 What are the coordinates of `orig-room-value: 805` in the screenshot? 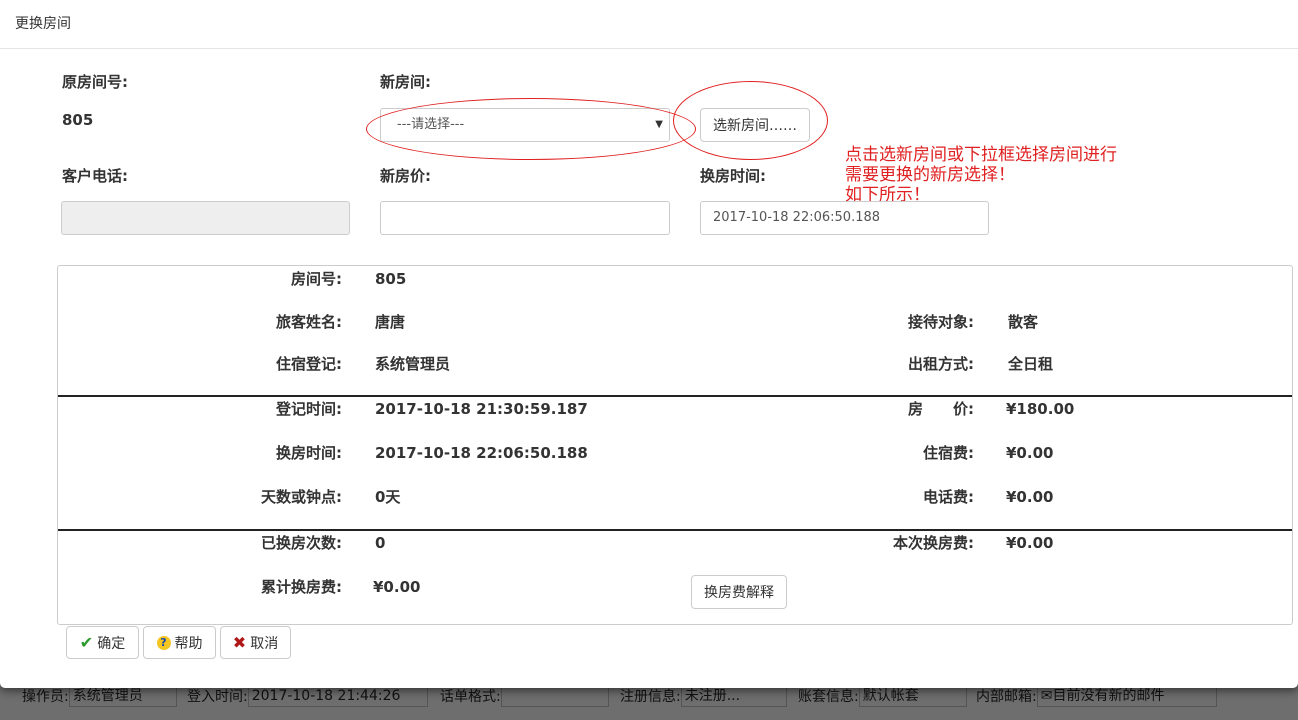 It's located at (78, 120).